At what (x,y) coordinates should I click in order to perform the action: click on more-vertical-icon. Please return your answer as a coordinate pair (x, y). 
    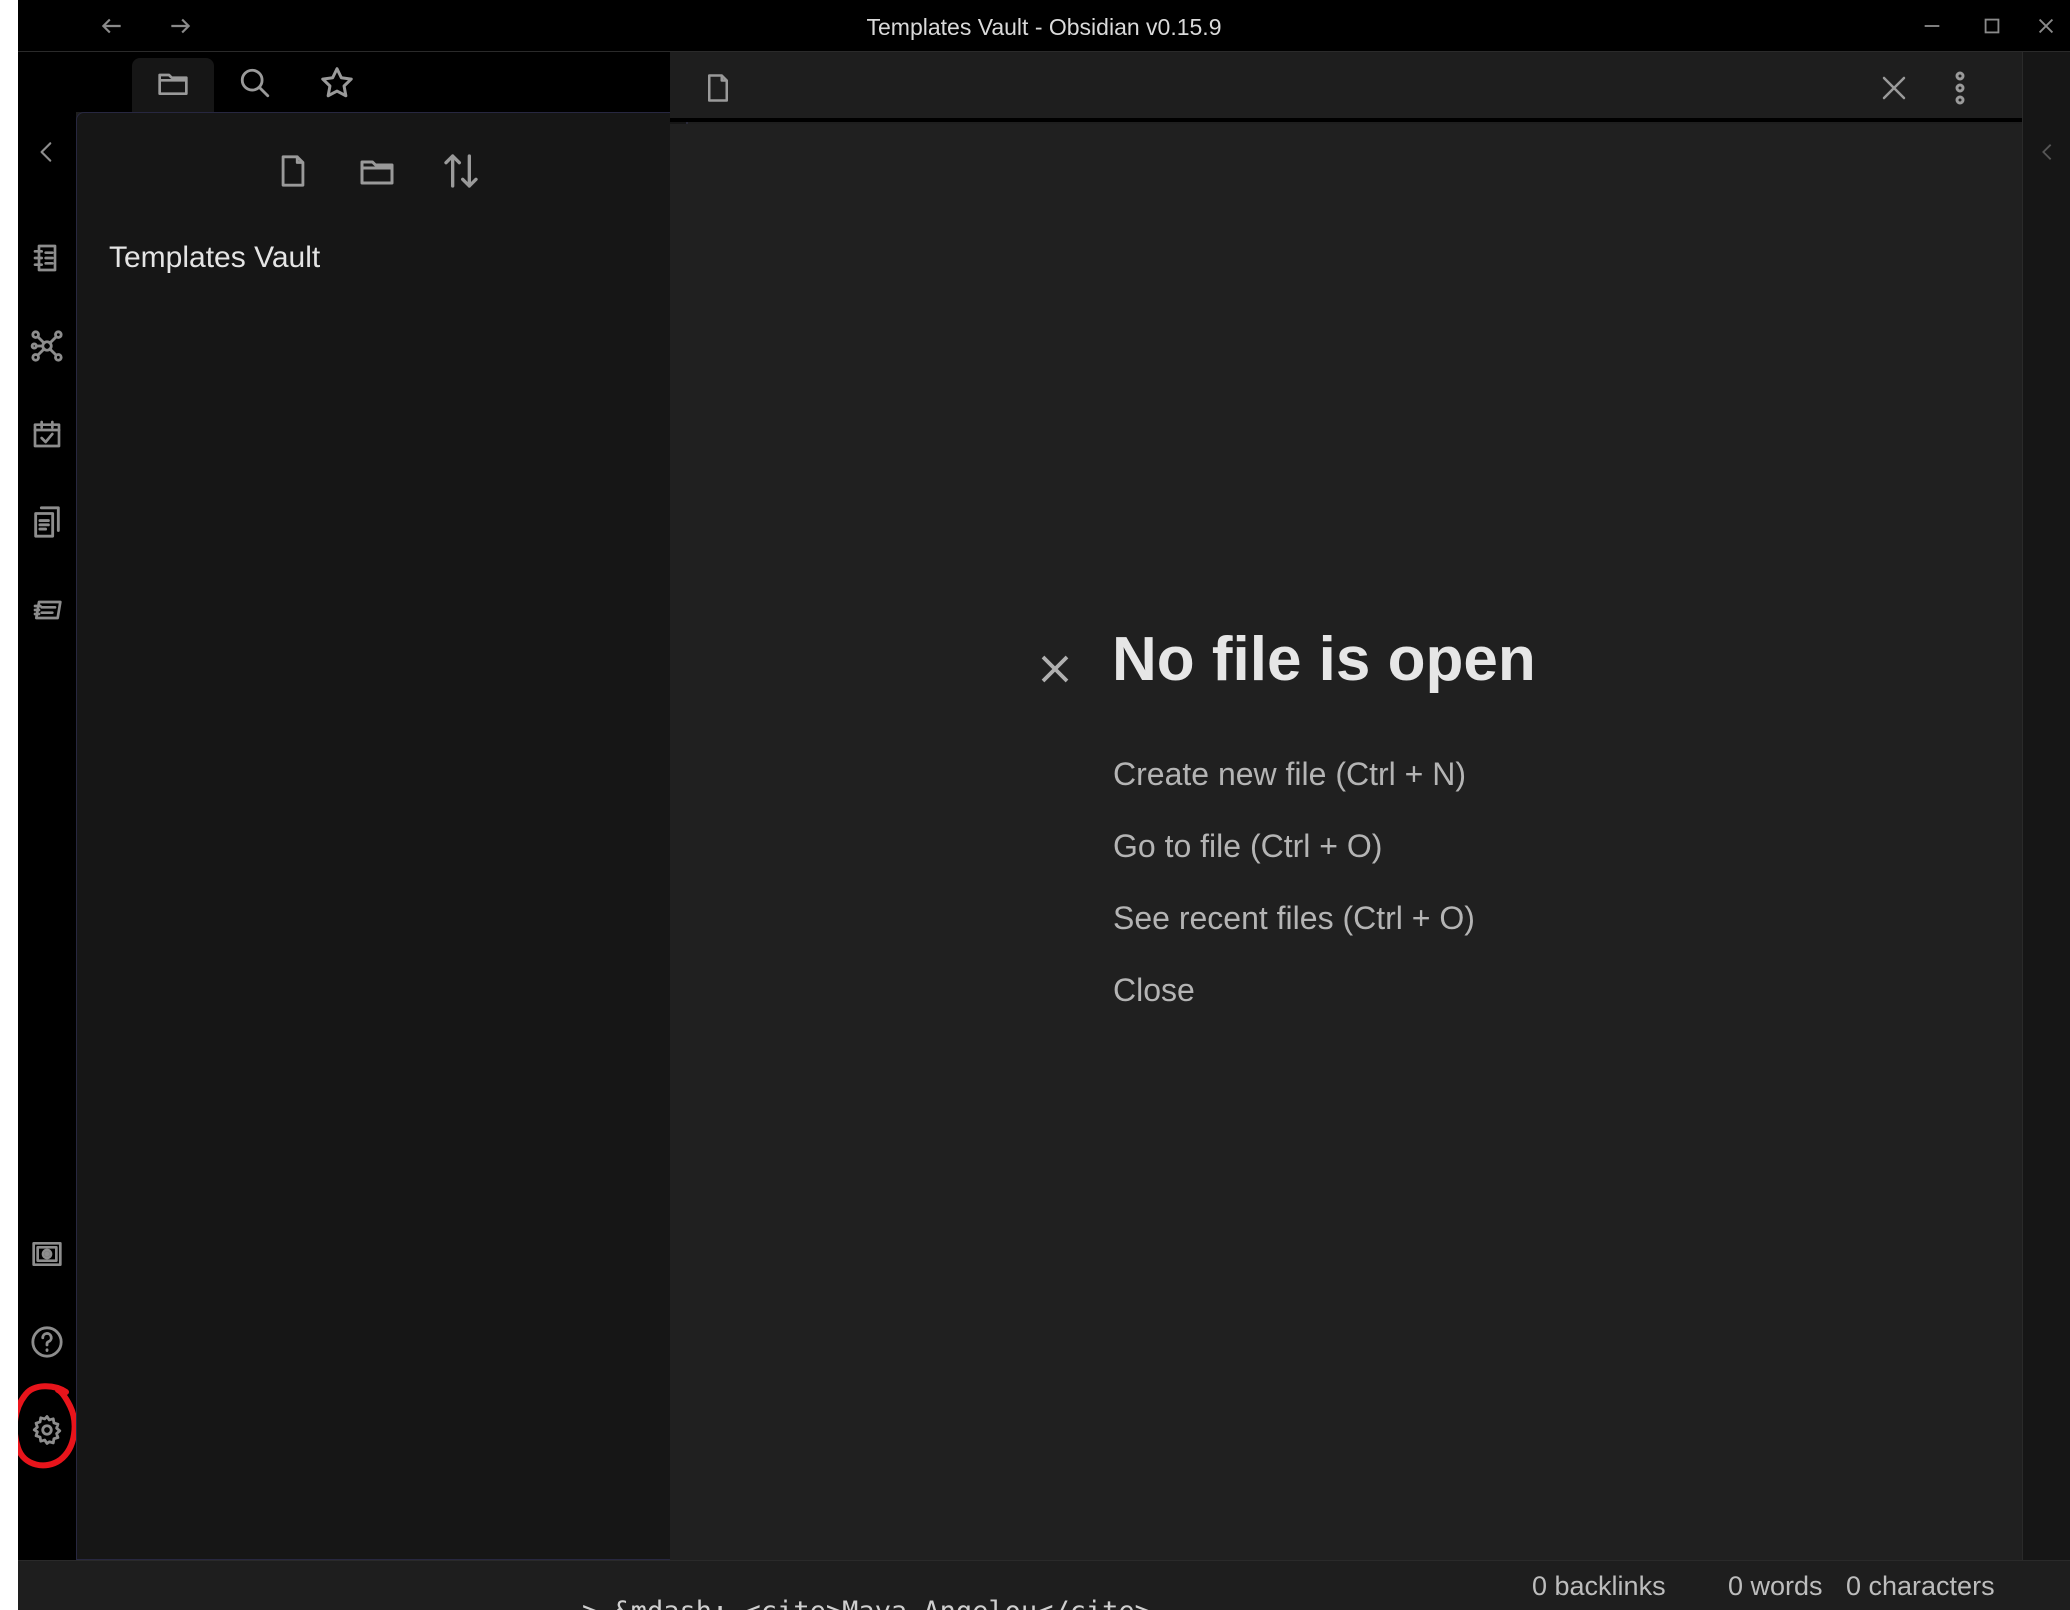
    Looking at the image, I should click on (1960, 88).